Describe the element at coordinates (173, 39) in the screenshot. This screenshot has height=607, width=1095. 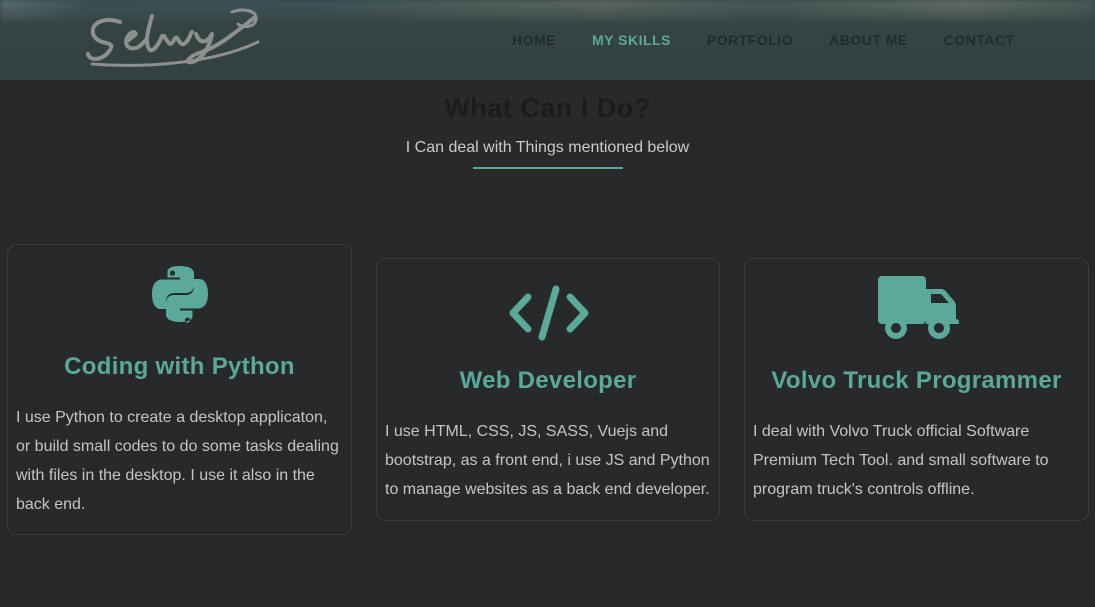
I see `signature-logo` at that location.